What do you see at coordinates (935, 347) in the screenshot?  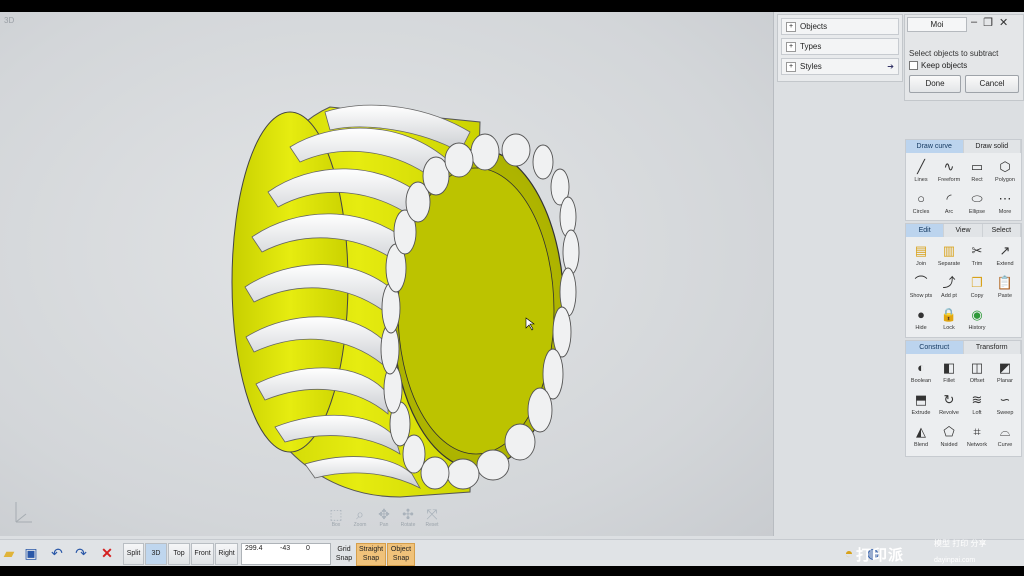 I see `tab-construct: Construct` at bounding box center [935, 347].